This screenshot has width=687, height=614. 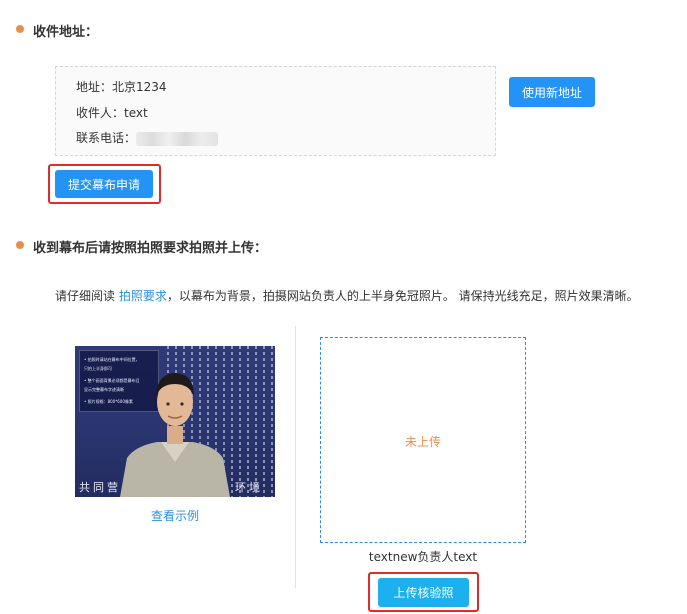 What do you see at coordinates (423, 592) in the screenshot?
I see `upload-verification-photo-button: 上传核验照` at bounding box center [423, 592].